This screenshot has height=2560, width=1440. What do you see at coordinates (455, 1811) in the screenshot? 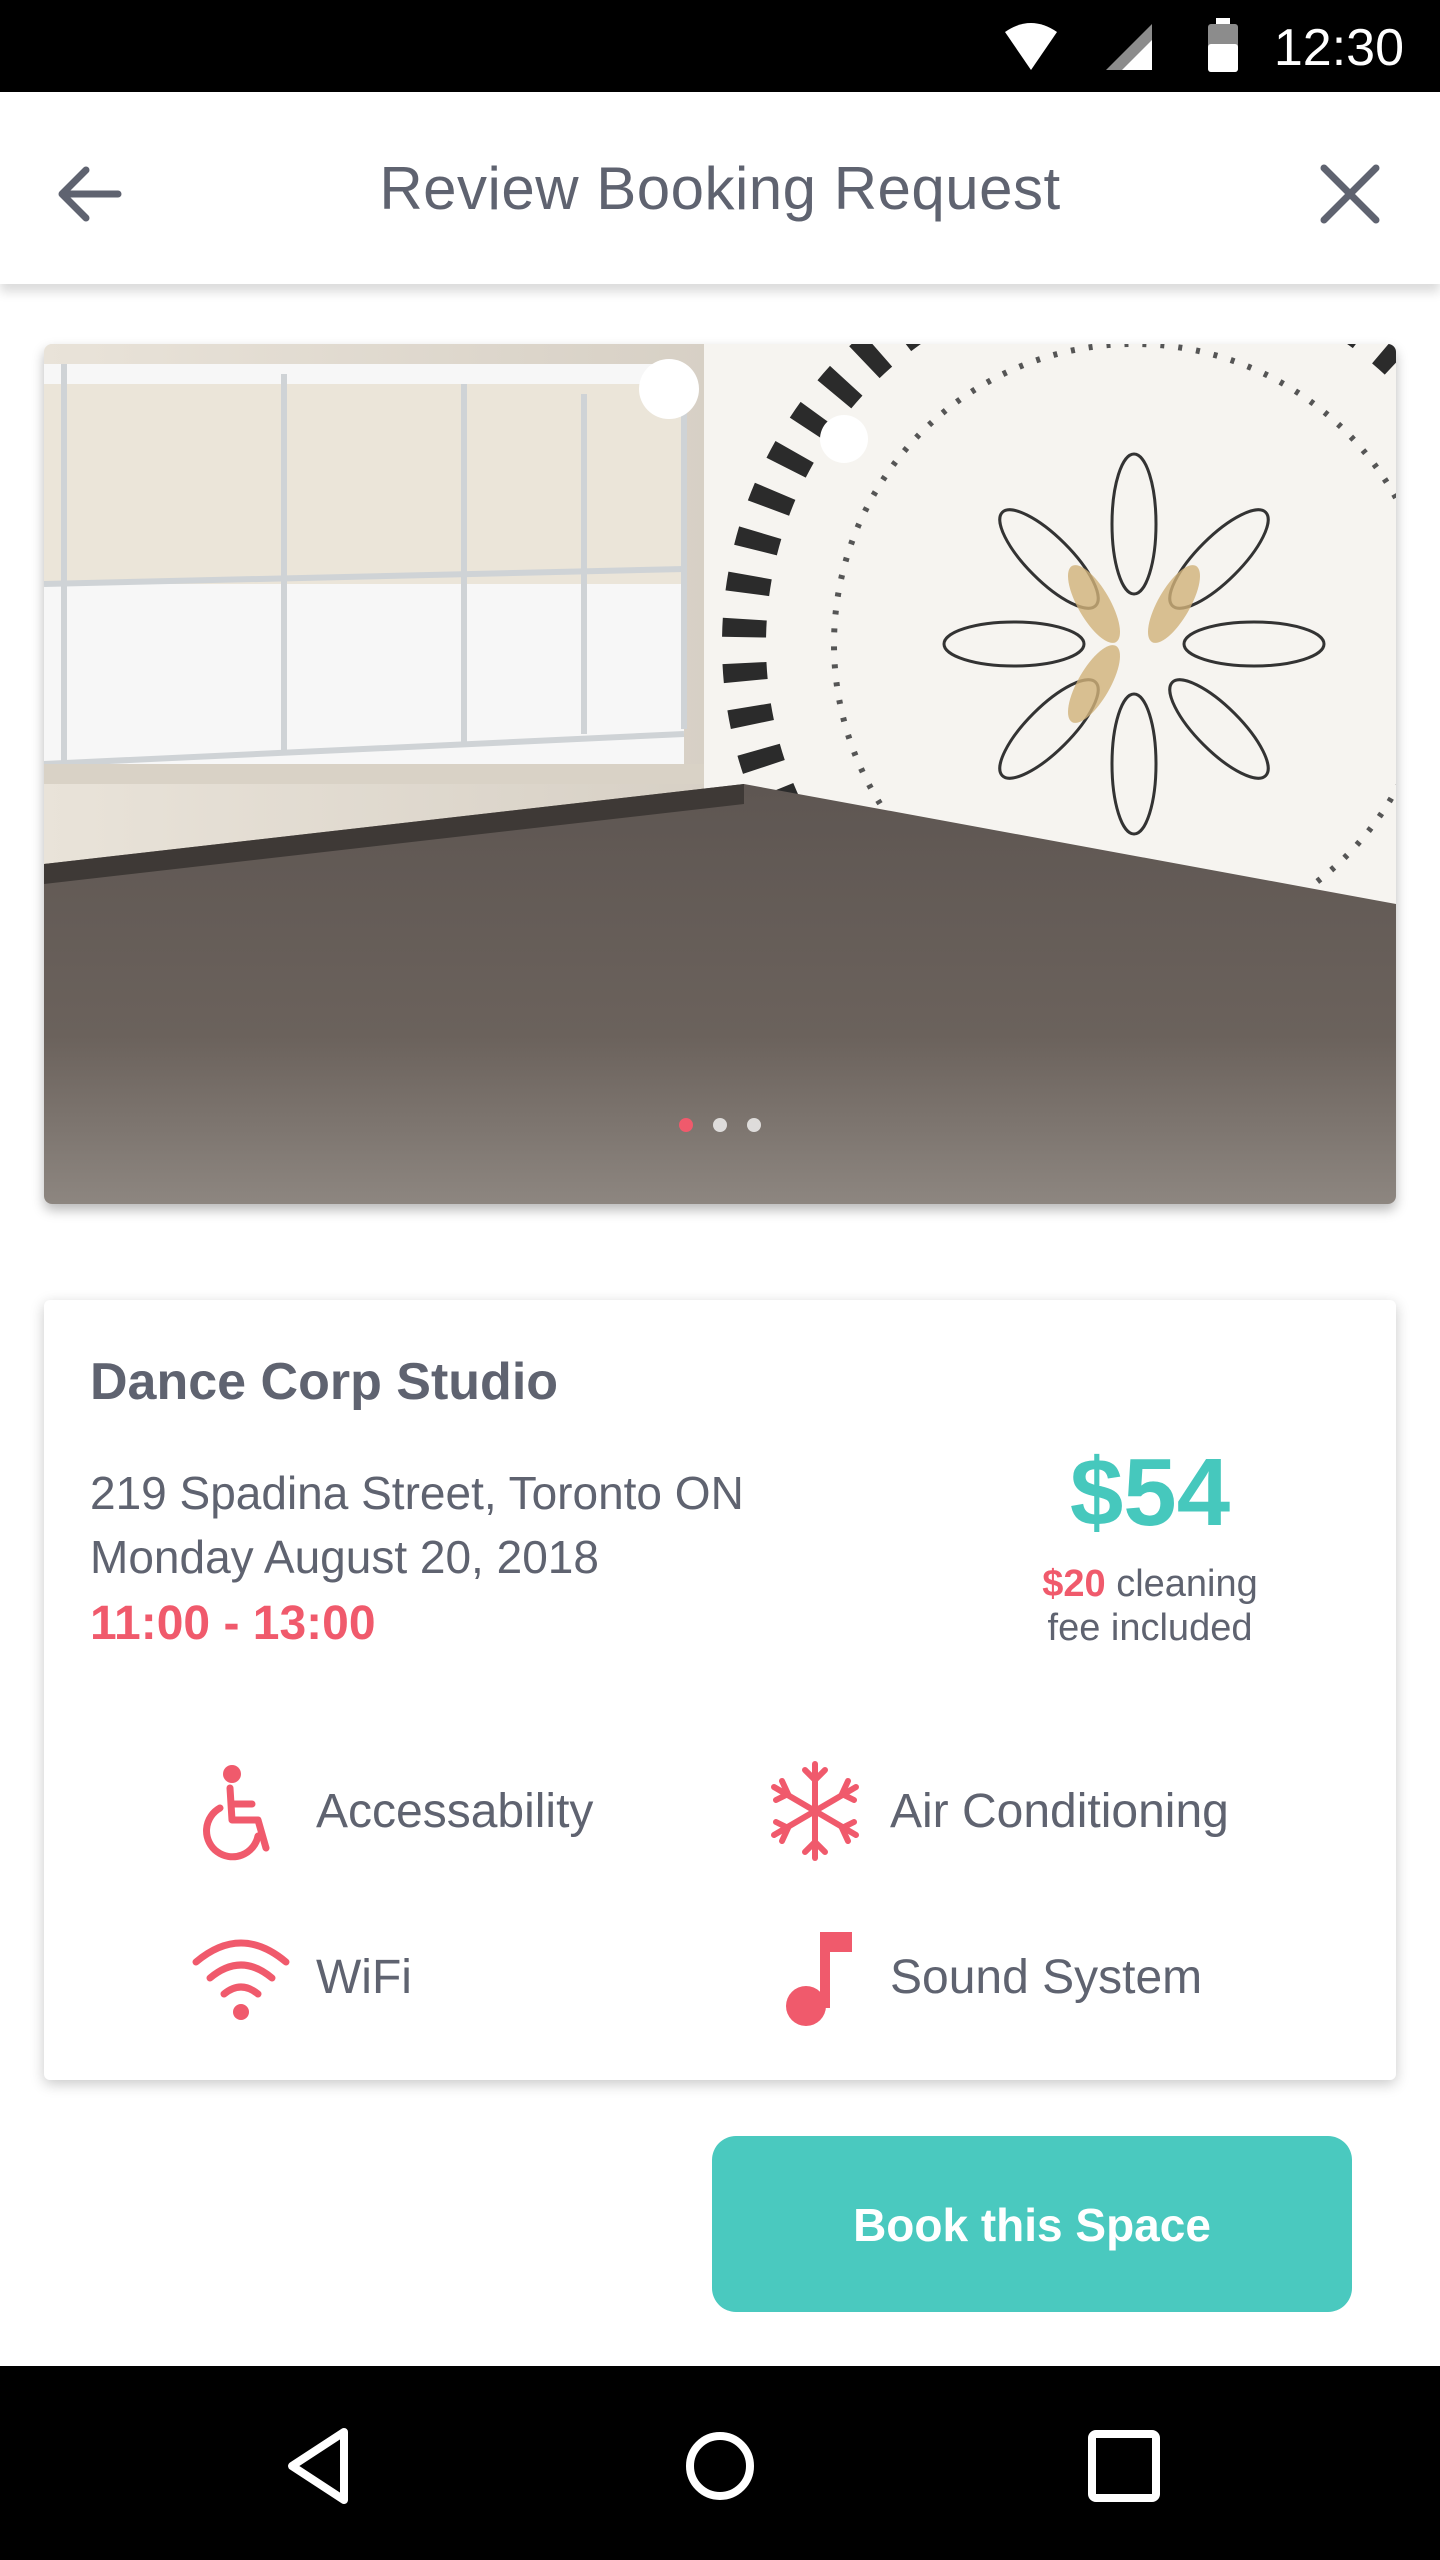
I see `amenity-label: Accessability` at bounding box center [455, 1811].